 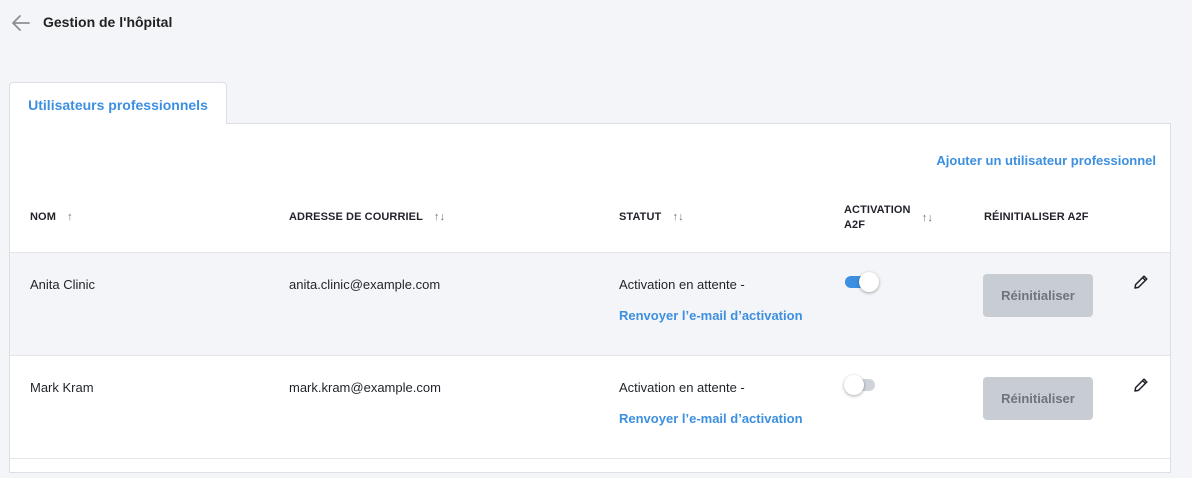 I want to click on column-header-email: ADRESSE DE COURRIEL ↑↓, so click(x=367, y=217).